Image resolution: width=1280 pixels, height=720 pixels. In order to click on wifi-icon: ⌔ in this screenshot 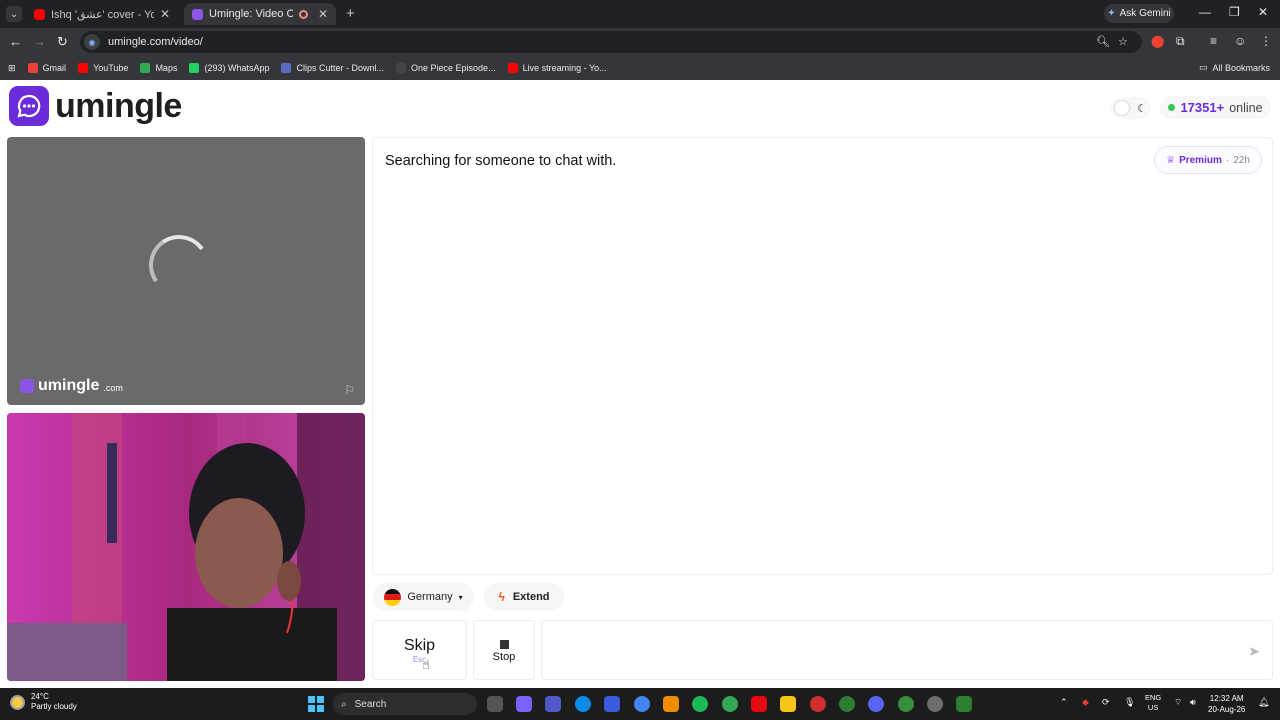, I will do `click(1178, 702)`.